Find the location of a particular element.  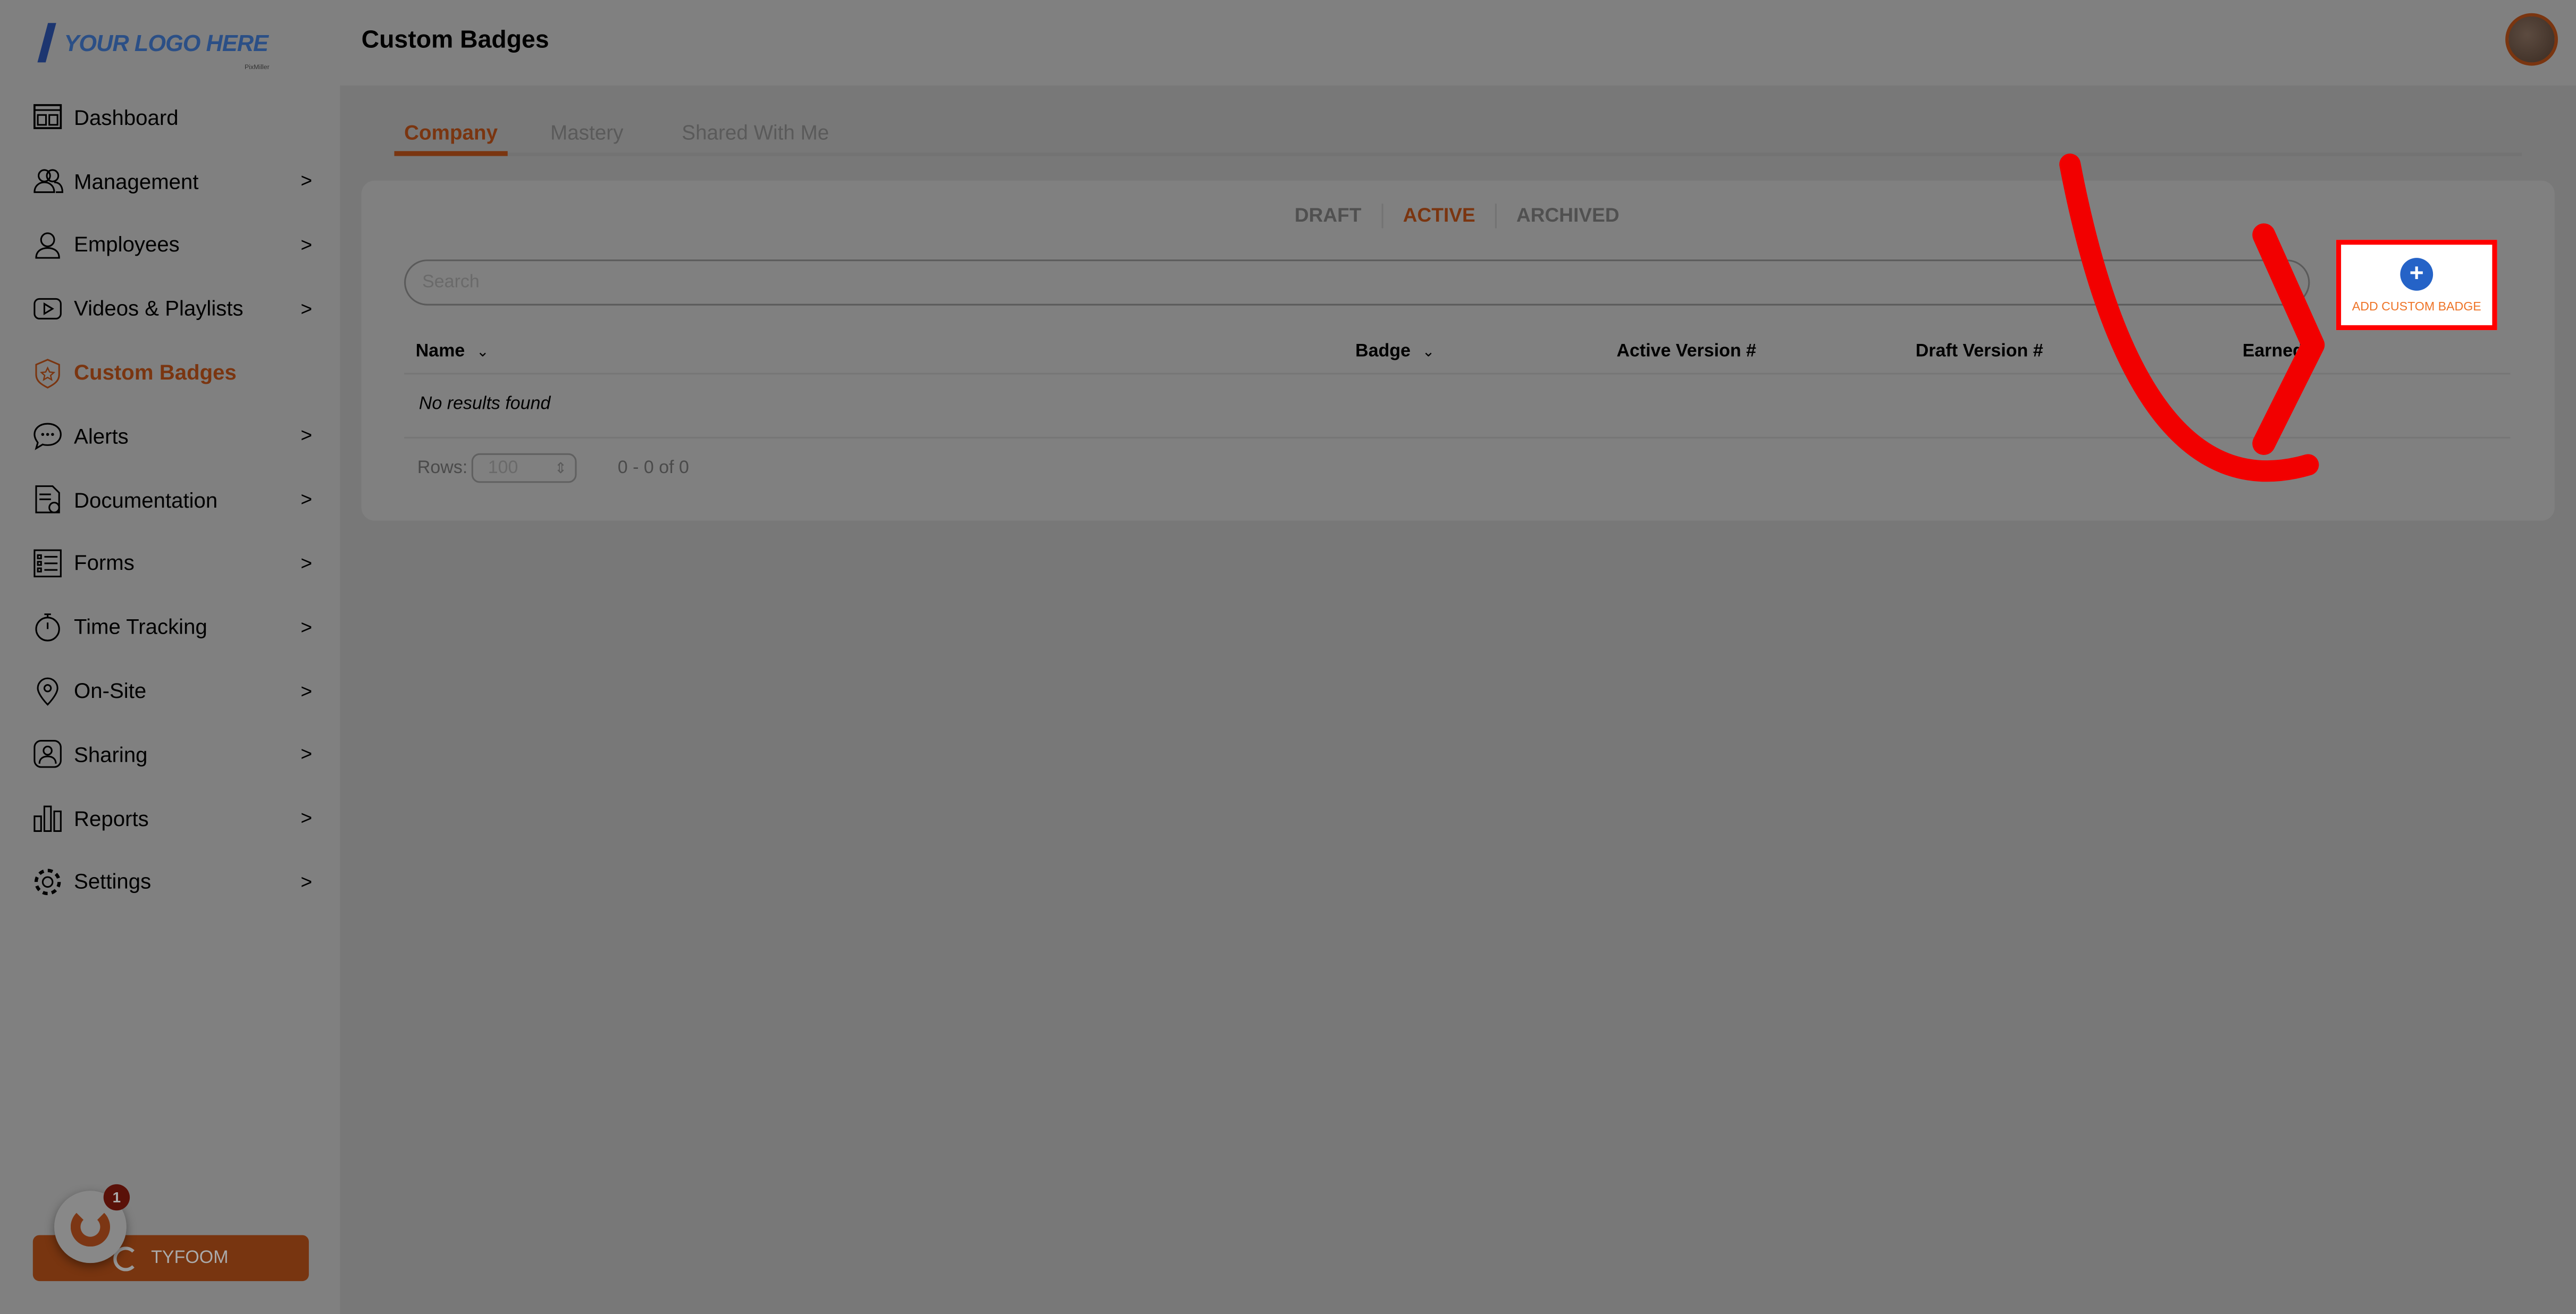

tyfoom-swirl-icon is located at coordinates (90, 1227).